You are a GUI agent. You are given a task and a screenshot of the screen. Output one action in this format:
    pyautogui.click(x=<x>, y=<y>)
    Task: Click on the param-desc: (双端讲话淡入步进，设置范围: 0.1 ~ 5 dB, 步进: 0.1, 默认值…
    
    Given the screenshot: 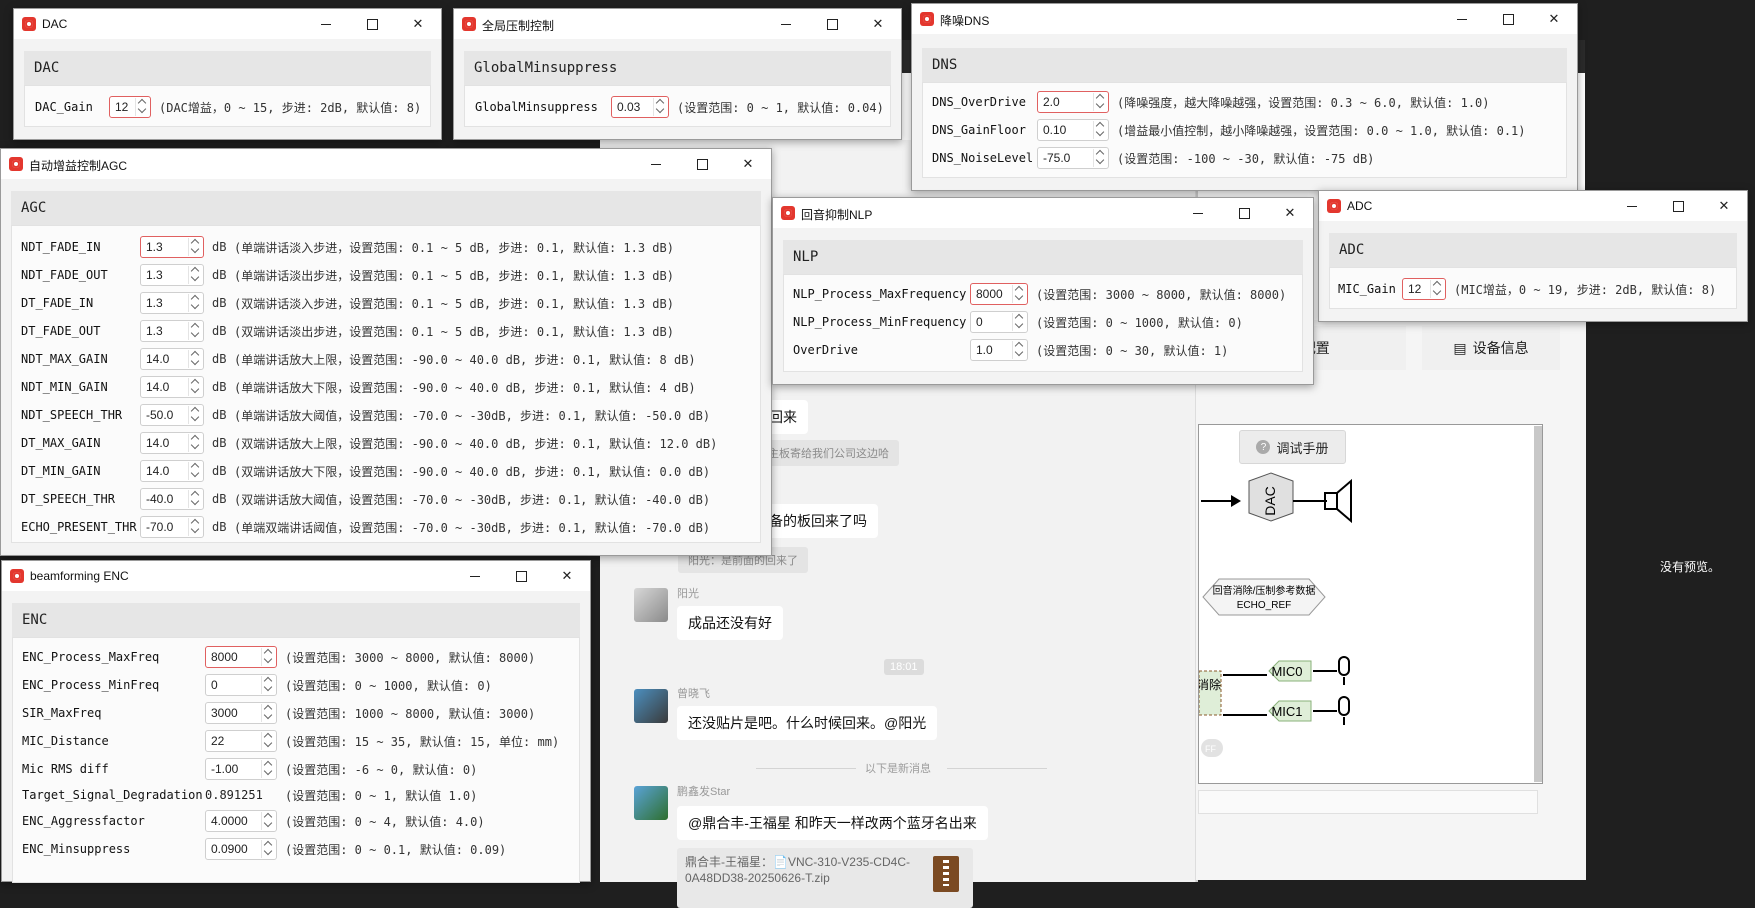 What is the action you would take?
    pyautogui.click(x=454, y=303)
    